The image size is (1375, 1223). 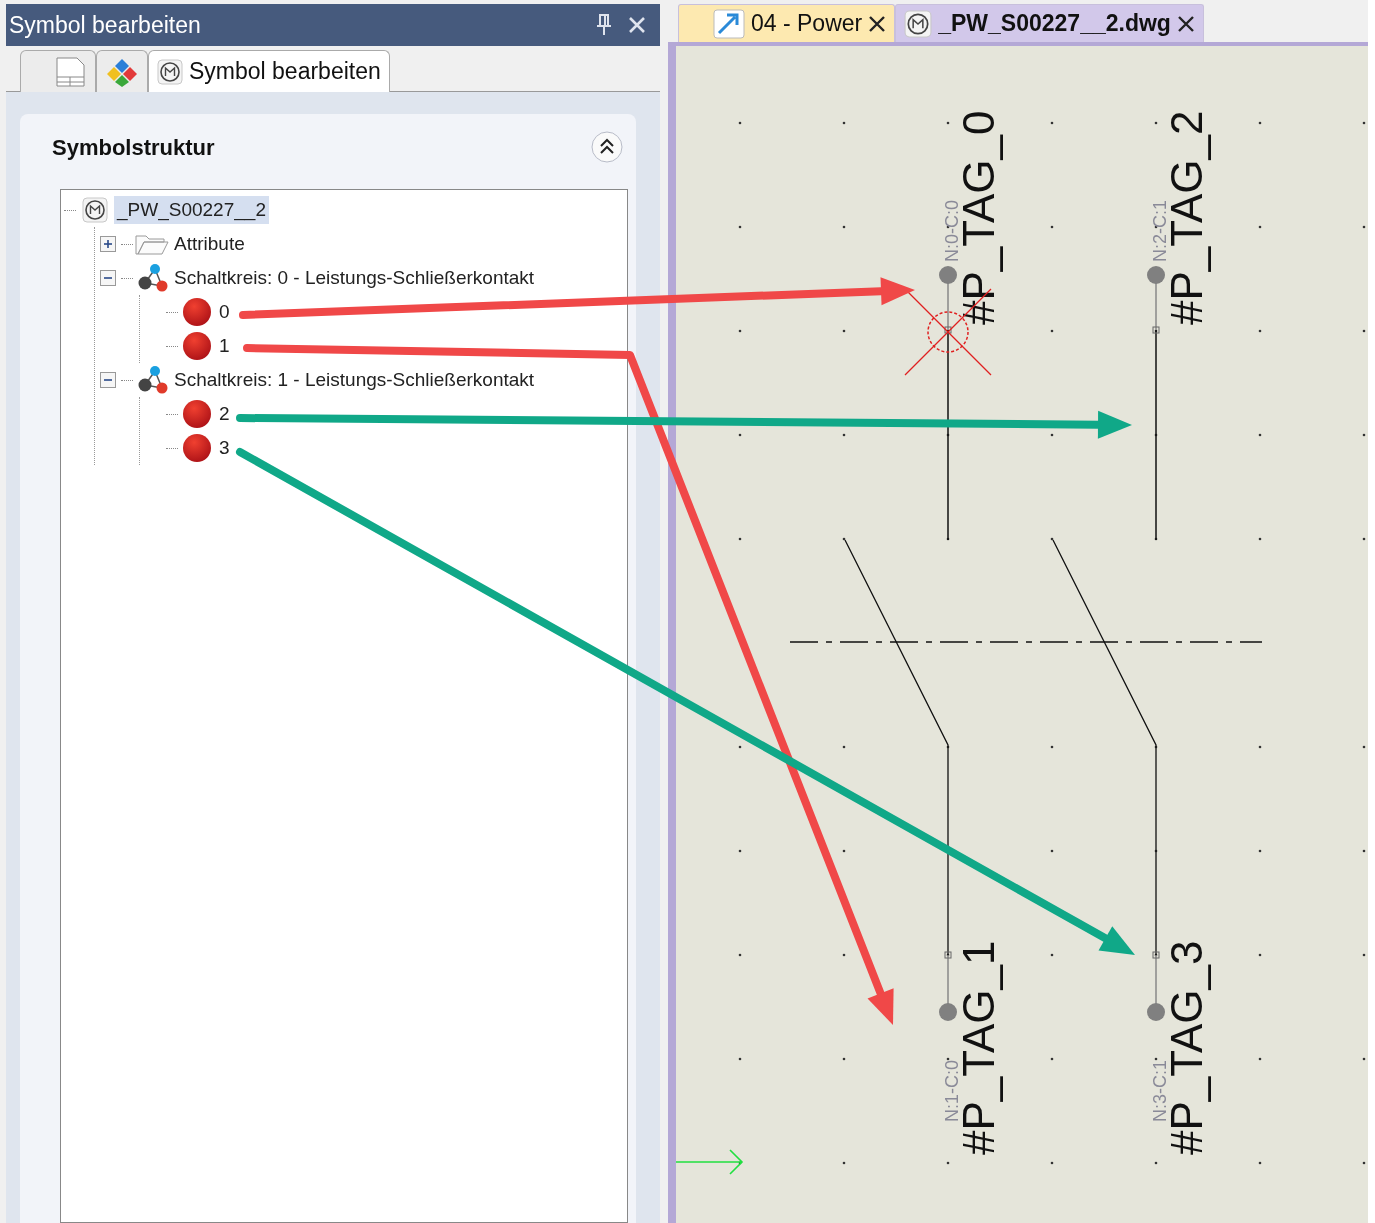 I want to click on section-title: Symbolstruktur, so click(x=133, y=147).